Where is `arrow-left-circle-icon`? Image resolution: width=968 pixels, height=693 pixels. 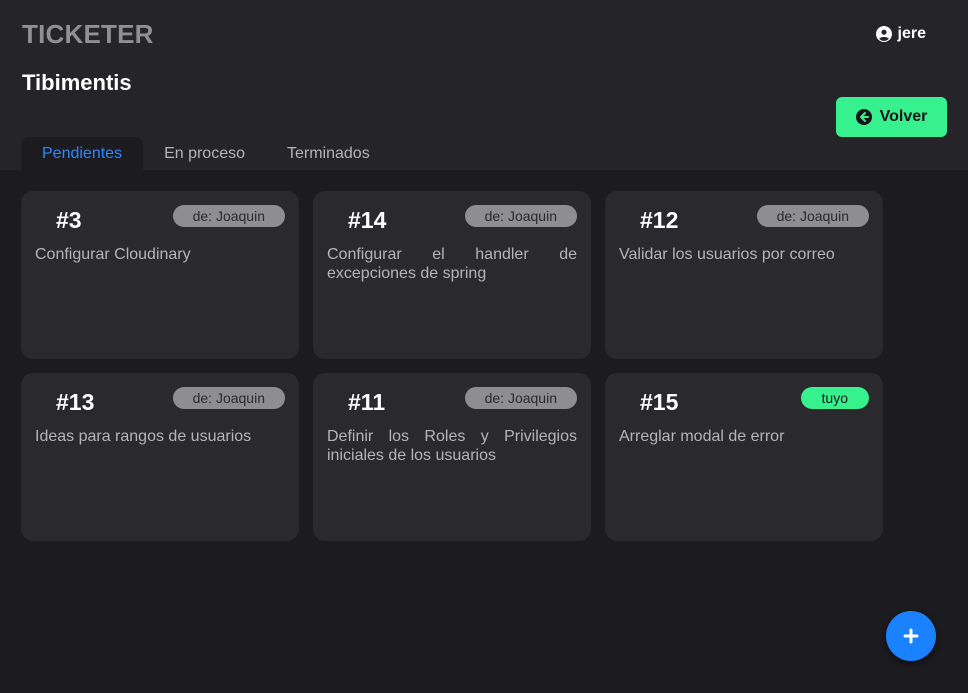
arrow-left-circle-icon is located at coordinates (863, 117).